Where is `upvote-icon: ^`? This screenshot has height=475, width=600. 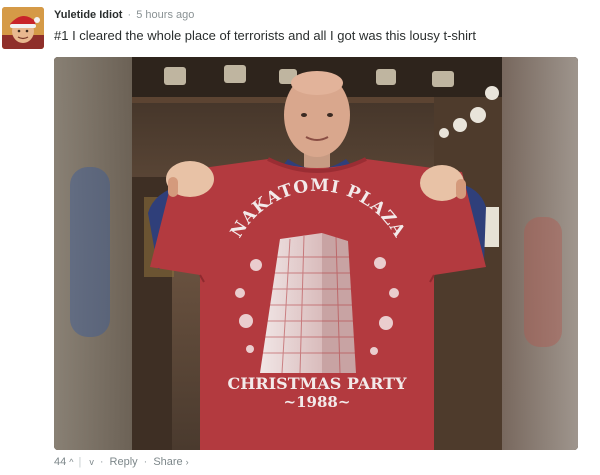
upvote-icon: ^ is located at coordinates (71, 462).